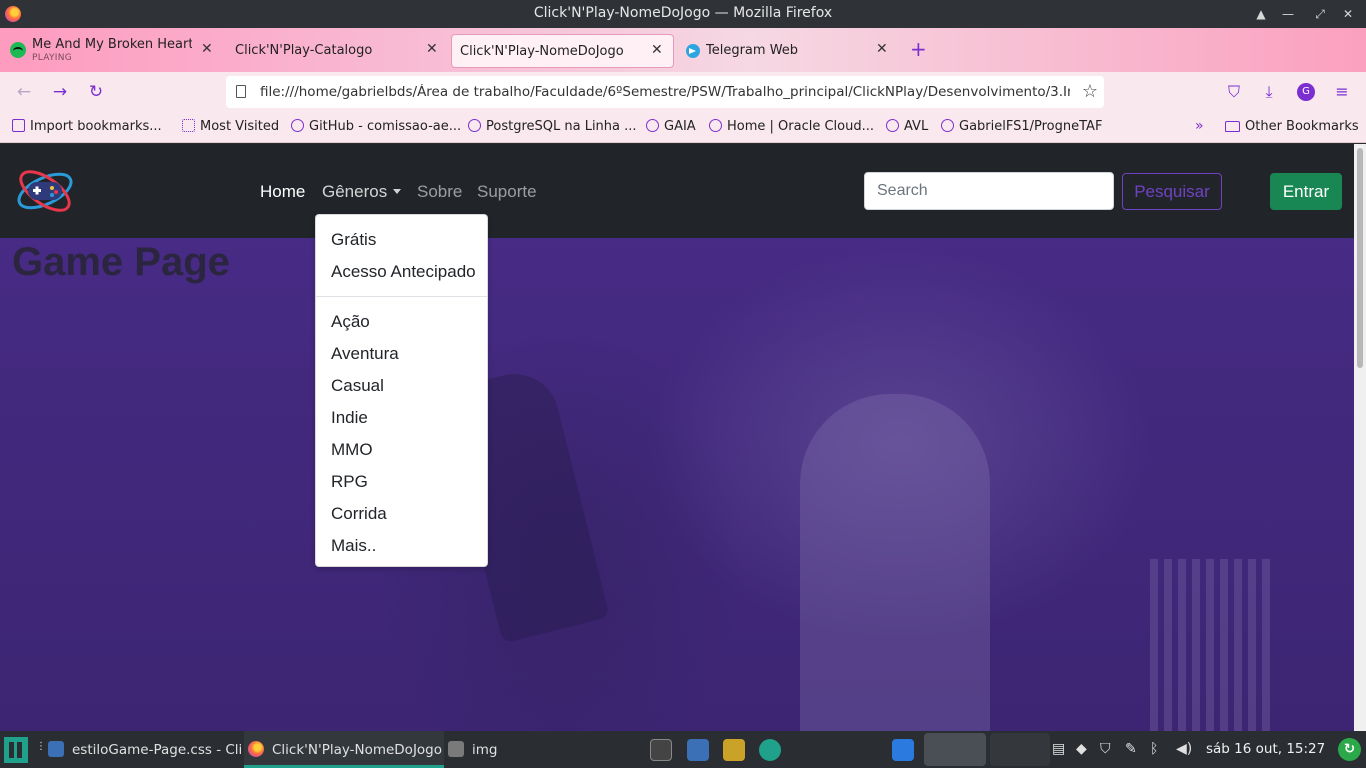 The height and width of the screenshot is (768, 1366). Describe the element at coordinates (401, 450) in the screenshot. I see `dropdown-item-mmo: MMO` at that location.